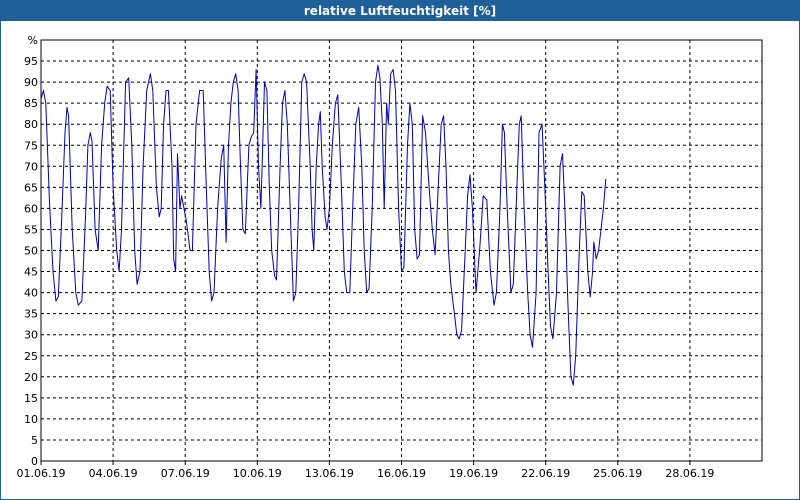 Image resolution: width=800 pixels, height=500 pixels. What do you see at coordinates (400, 11) in the screenshot?
I see `chart-title: relative Luftfeuchtigkeit [%]` at bounding box center [400, 11].